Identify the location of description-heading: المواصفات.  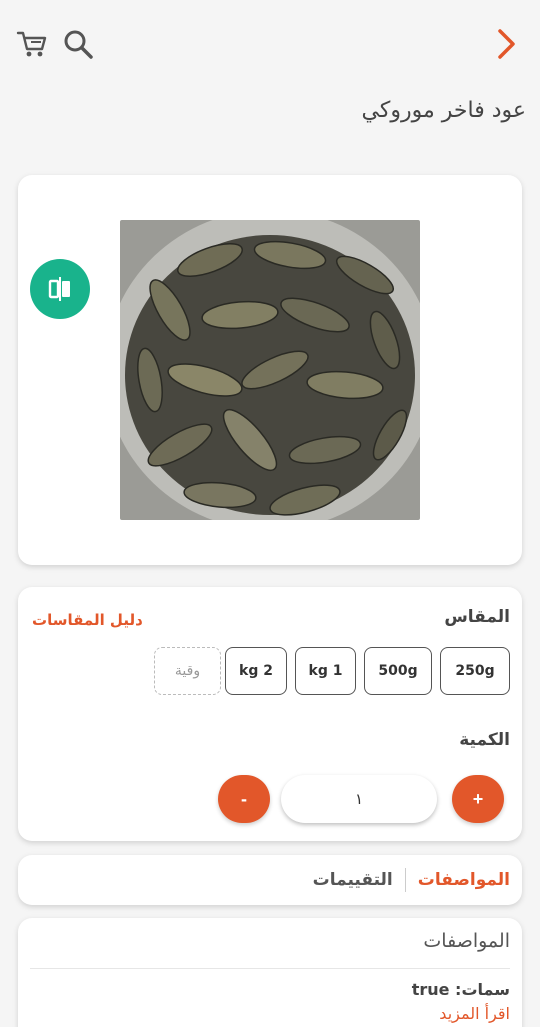
(466, 941).